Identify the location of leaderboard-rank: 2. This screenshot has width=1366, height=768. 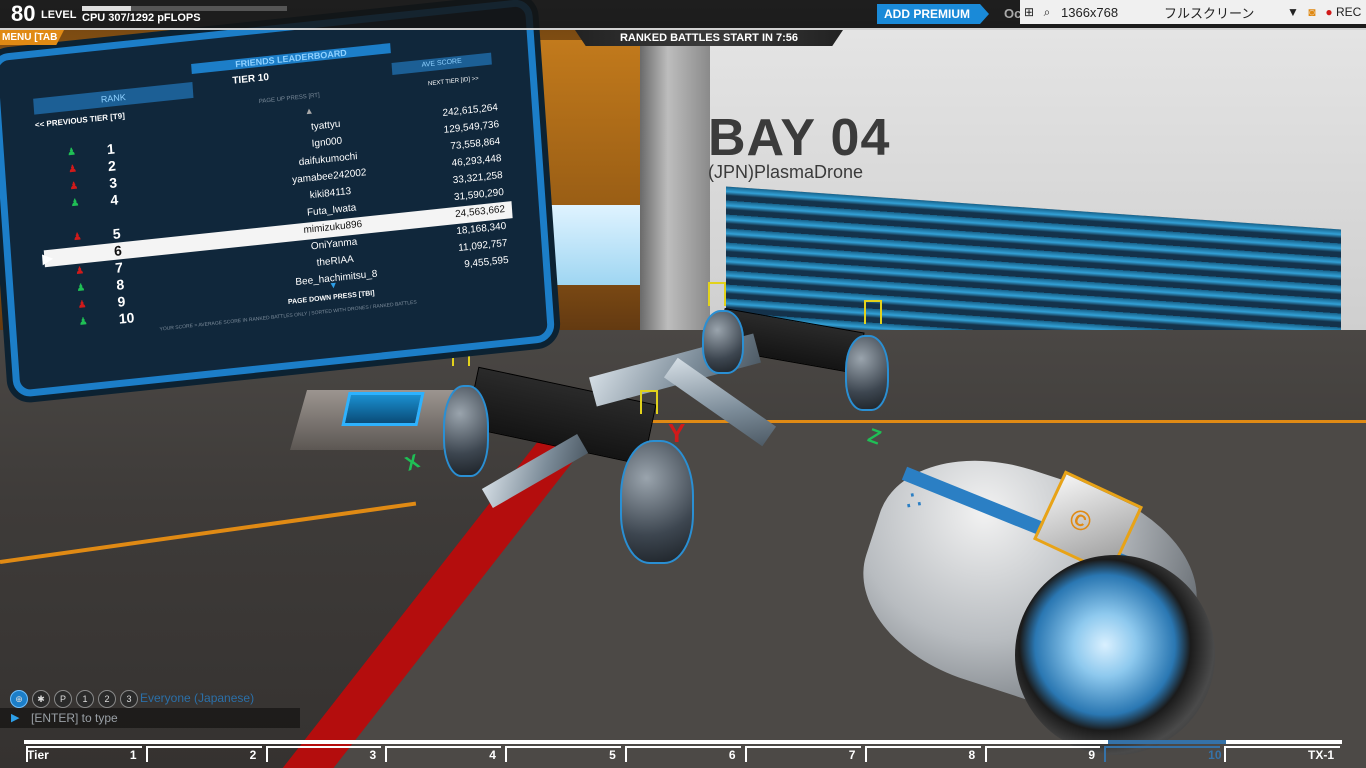
(112, 166).